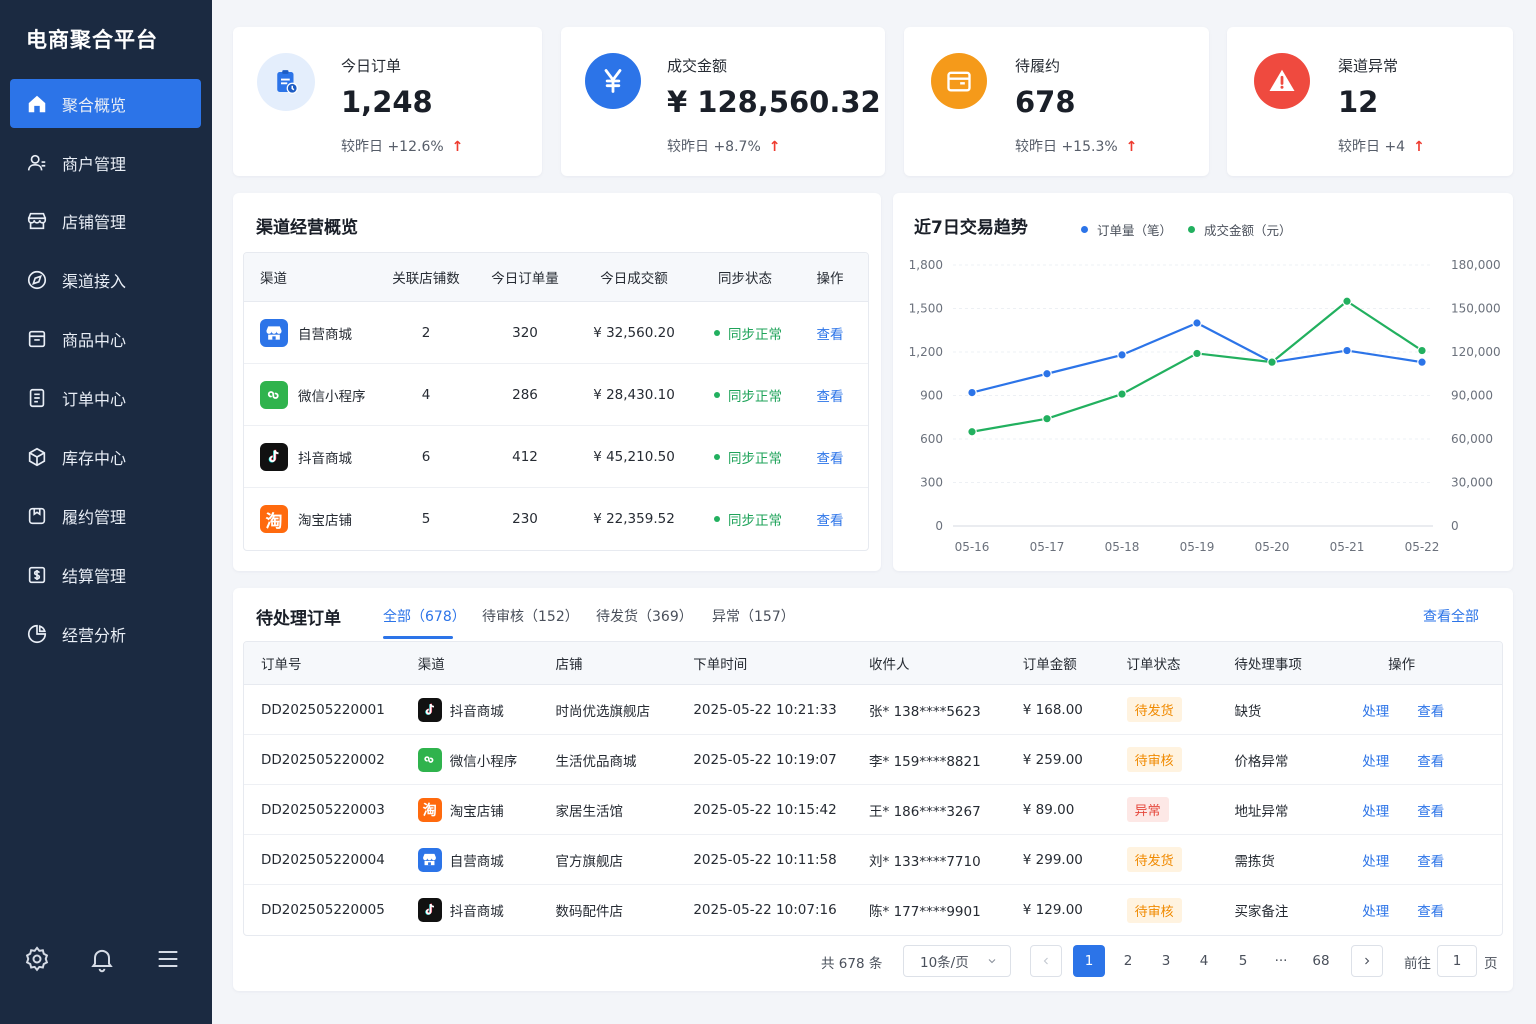 This screenshot has width=1536, height=1024. Describe the element at coordinates (323, 709) in the screenshot. I see `order-id: DD202505220001` at that location.